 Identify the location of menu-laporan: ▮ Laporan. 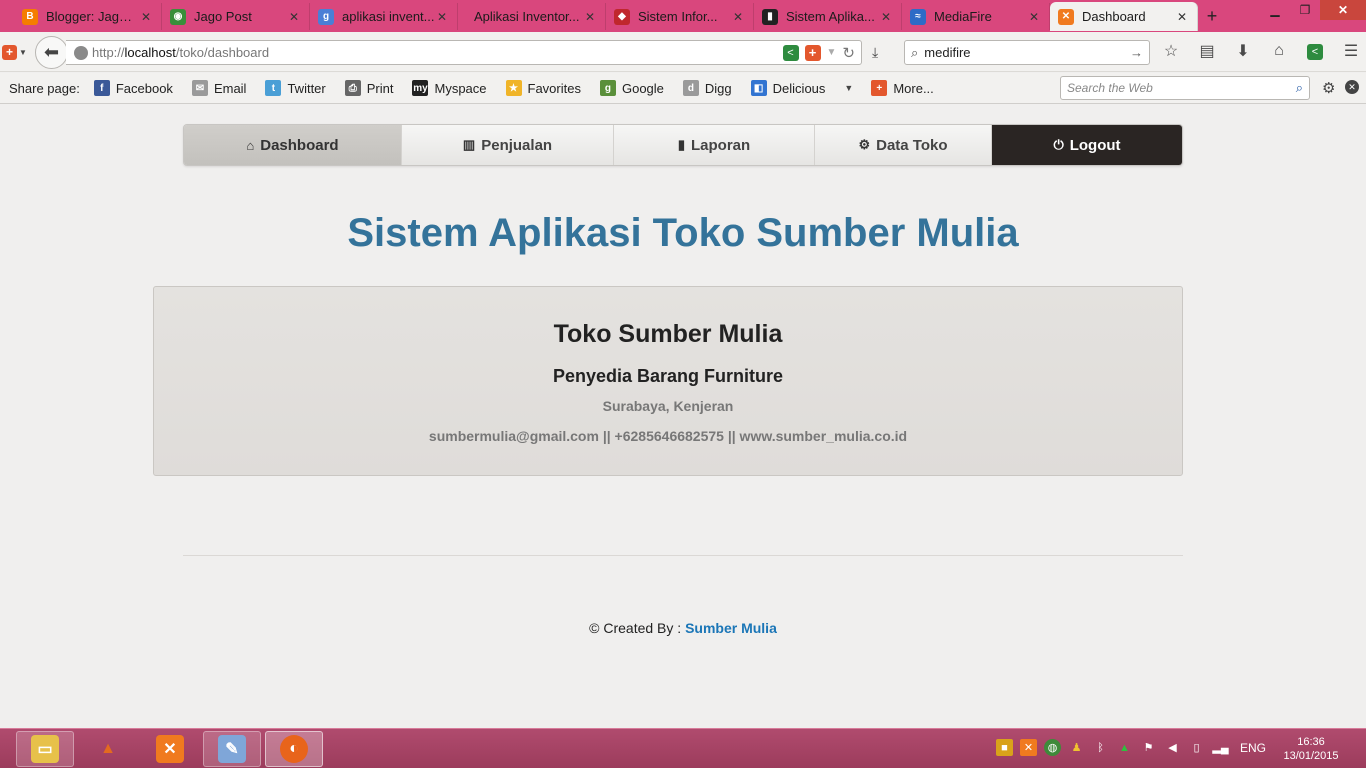
(714, 145).